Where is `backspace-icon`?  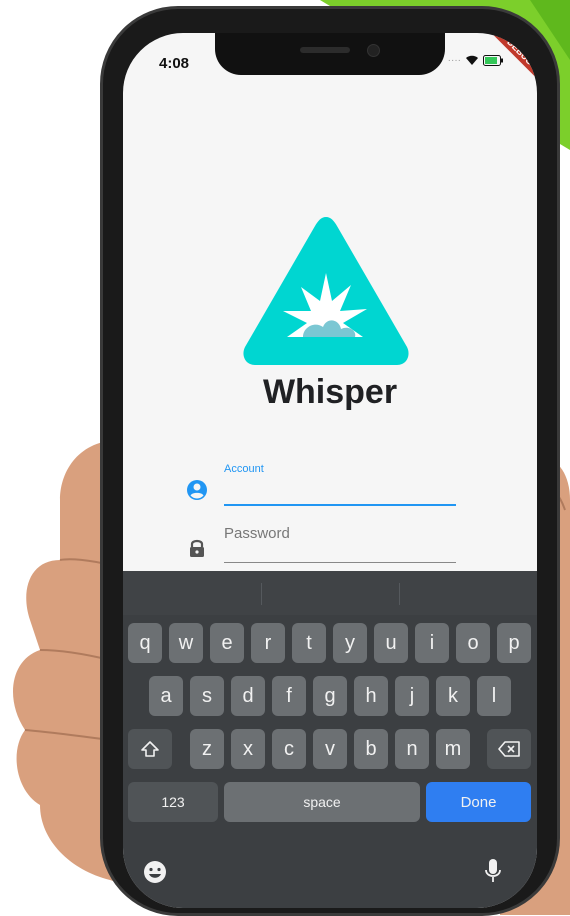
backspace-icon is located at coordinates (509, 749).